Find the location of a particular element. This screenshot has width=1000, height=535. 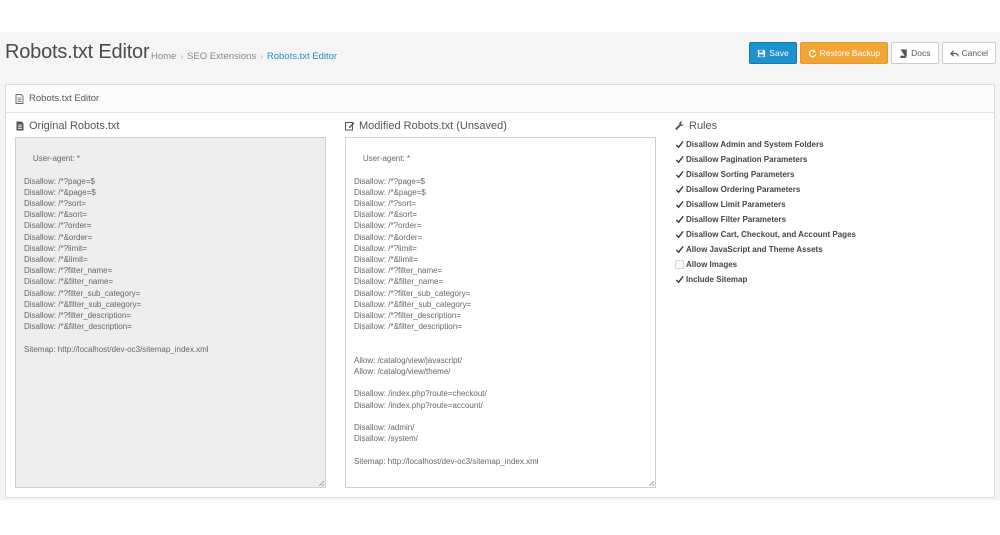

modified-column-title: Modified Robots.txt (Unsaved) is located at coordinates (426, 126).